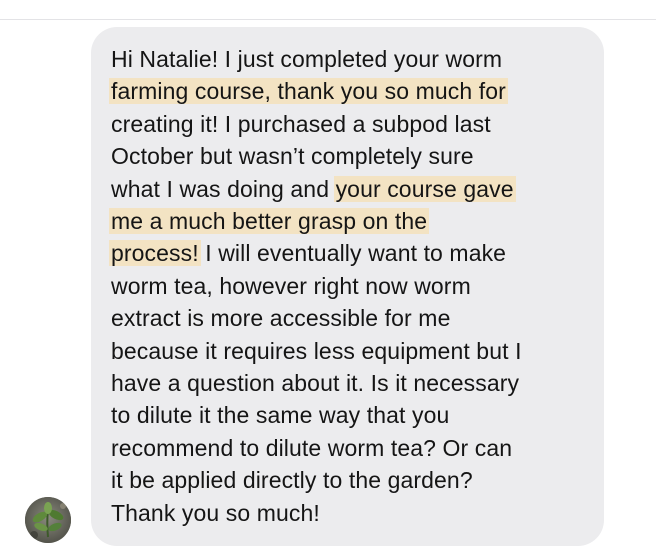  I want to click on highlighted-segment: process!, so click(155, 253).